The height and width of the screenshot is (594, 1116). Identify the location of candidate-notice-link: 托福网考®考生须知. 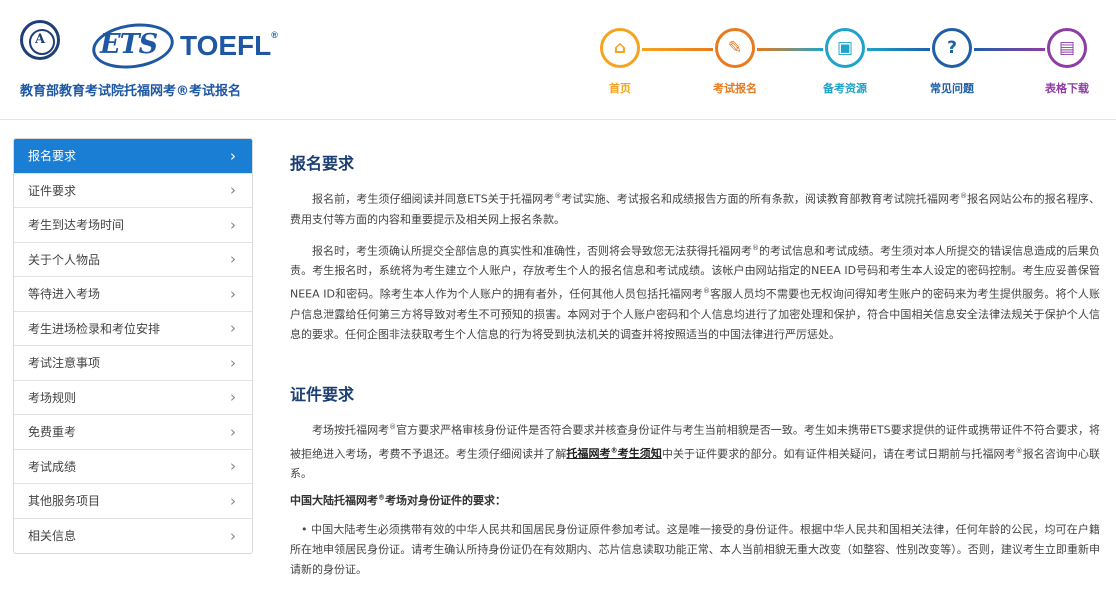
(614, 453).